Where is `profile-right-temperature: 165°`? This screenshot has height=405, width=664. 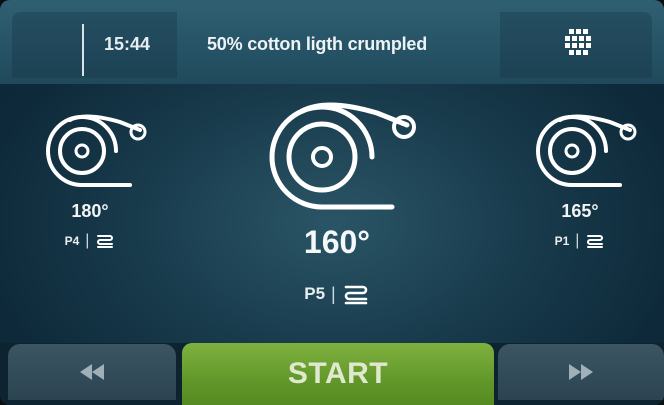 profile-right-temperature: 165° is located at coordinates (580, 211).